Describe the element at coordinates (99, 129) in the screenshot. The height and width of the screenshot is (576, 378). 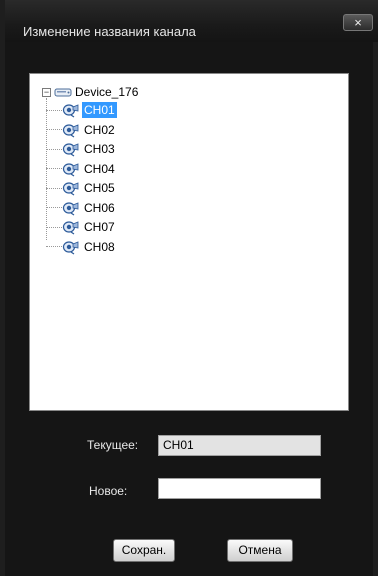
I see `channel-label: CH02` at that location.